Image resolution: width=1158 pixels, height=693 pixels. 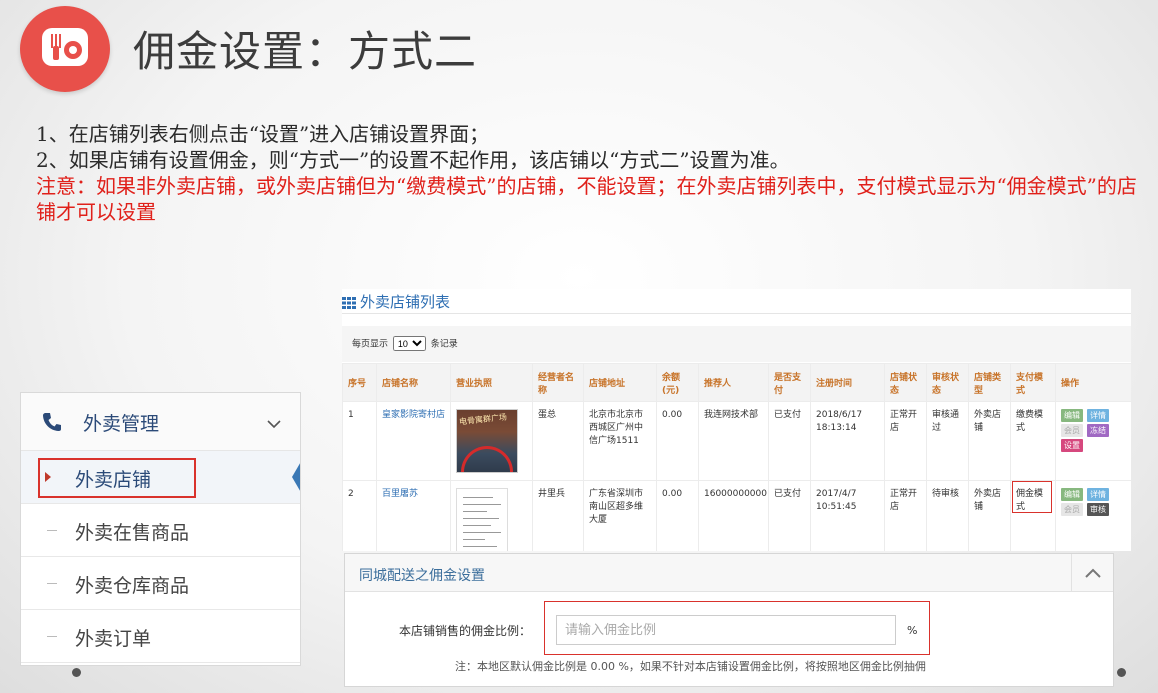 I want to click on column-header: 店铺类型, so click(x=989, y=382).